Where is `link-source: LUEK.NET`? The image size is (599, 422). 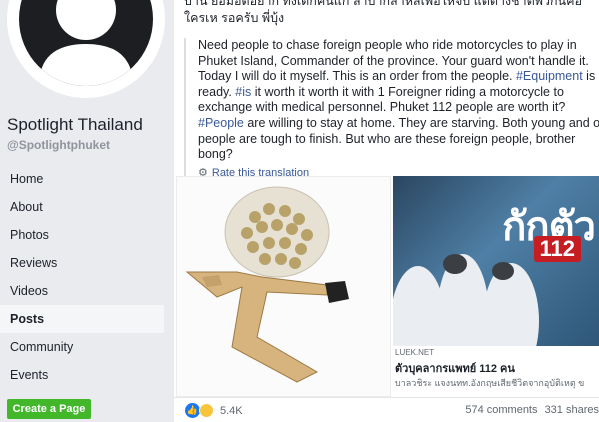
link-source: LUEK.NET is located at coordinates (415, 352).